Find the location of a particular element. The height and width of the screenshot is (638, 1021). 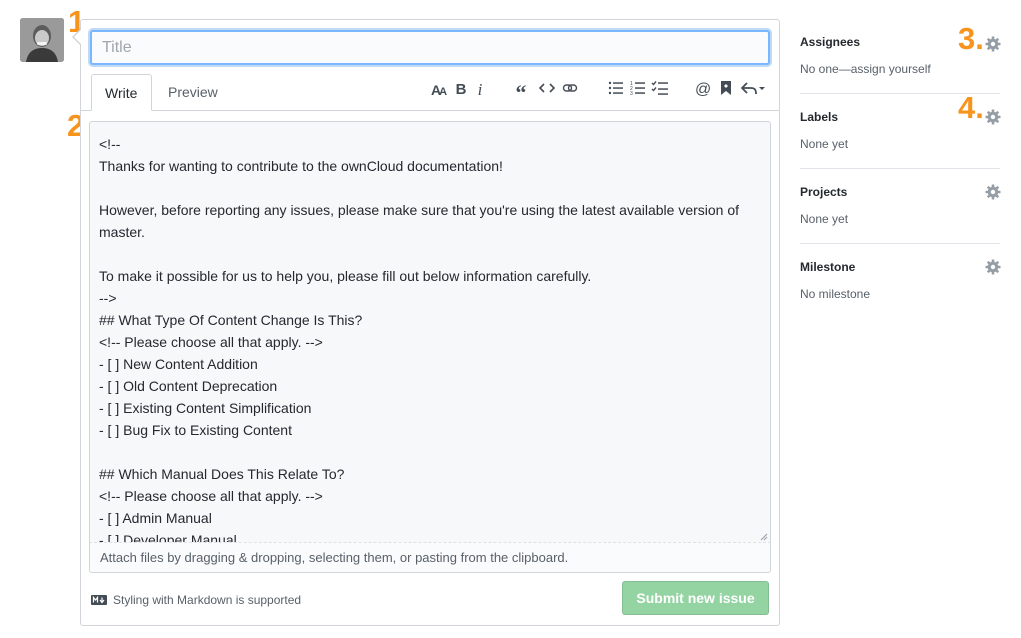

sidebar-value-labels: None yet is located at coordinates (824, 144).